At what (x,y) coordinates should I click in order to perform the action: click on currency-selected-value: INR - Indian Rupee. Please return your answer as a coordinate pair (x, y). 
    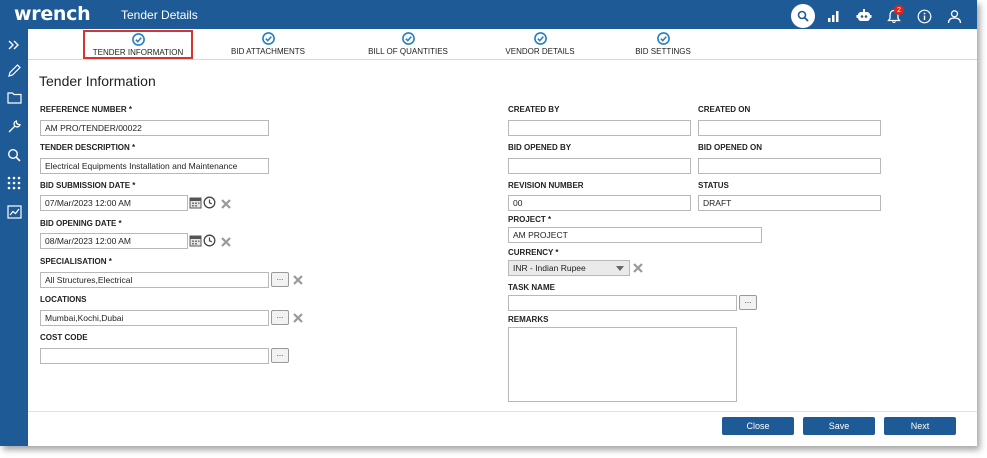
    Looking at the image, I should click on (549, 268).